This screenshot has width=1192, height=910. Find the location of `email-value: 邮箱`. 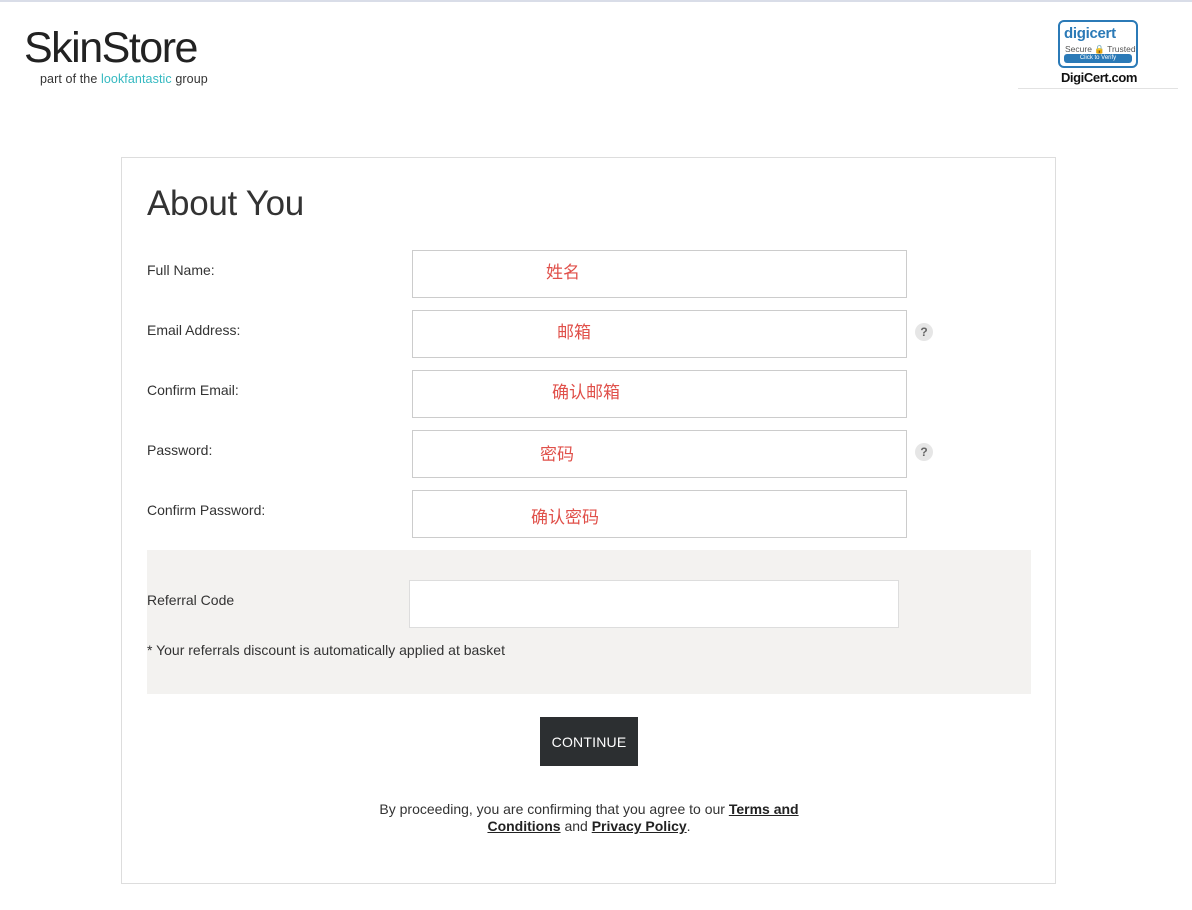

email-value: 邮箱 is located at coordinates (574, 333).